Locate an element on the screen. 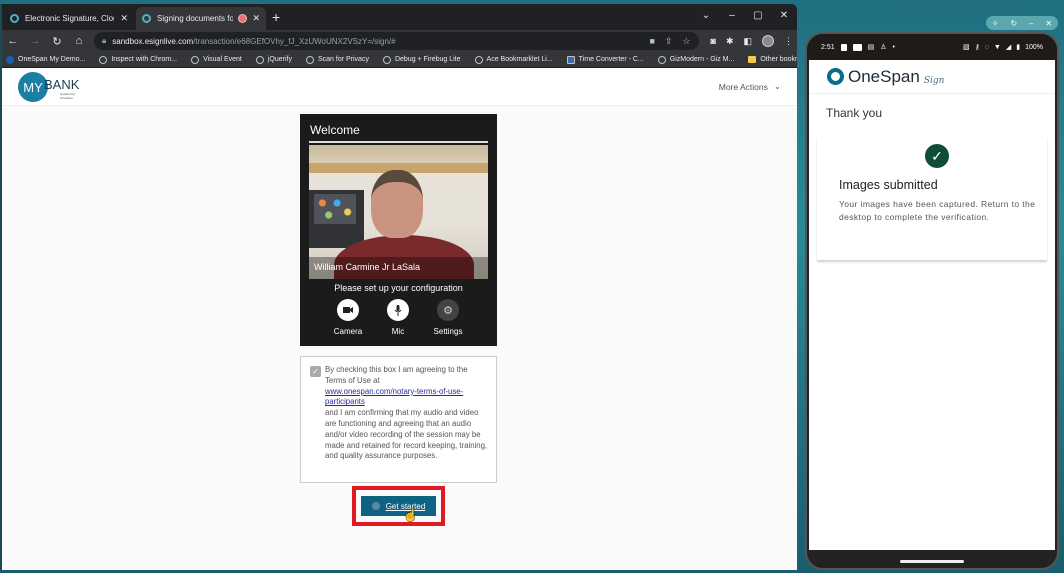 The image size is (1064, 573). url-host: sandbox.esignlive.com is located at coordinates (153, 41).